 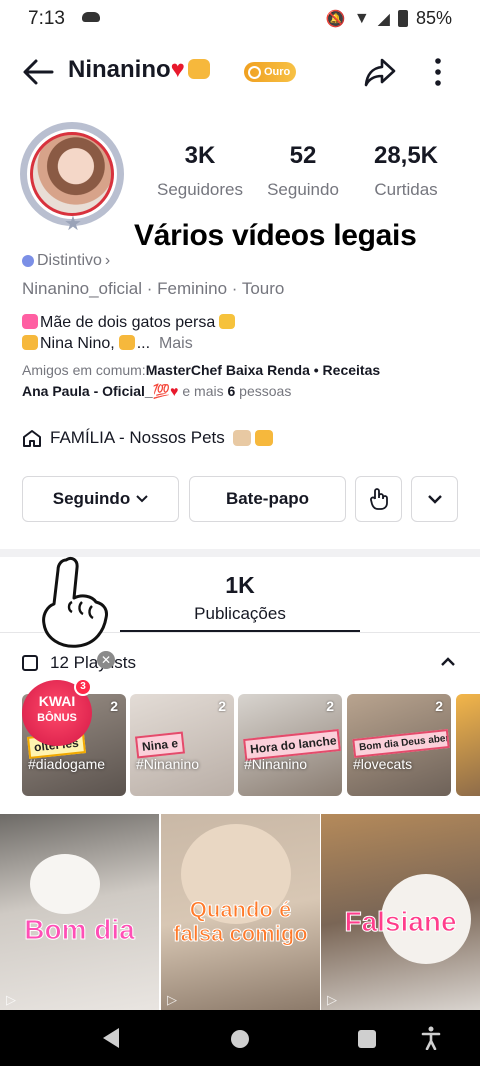 I want to click on suggestions-dropdown-button, so click(x=434, y=499).